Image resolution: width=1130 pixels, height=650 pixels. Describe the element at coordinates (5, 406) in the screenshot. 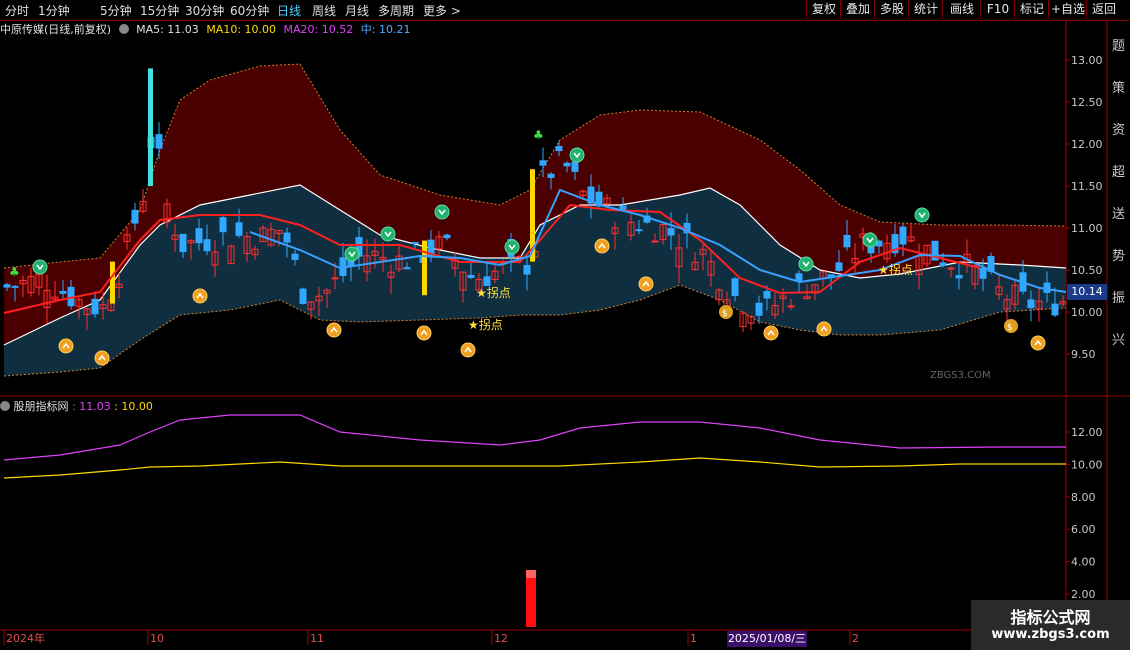

I see `sub-settings-circle-icon` at that location.